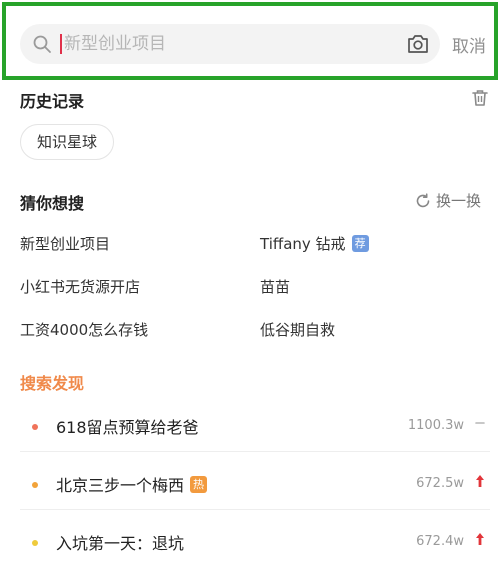 The height and width of the screenshot is (588, 500). I want to click on guess-item-label: 新型创业项目, so click(65, 244).